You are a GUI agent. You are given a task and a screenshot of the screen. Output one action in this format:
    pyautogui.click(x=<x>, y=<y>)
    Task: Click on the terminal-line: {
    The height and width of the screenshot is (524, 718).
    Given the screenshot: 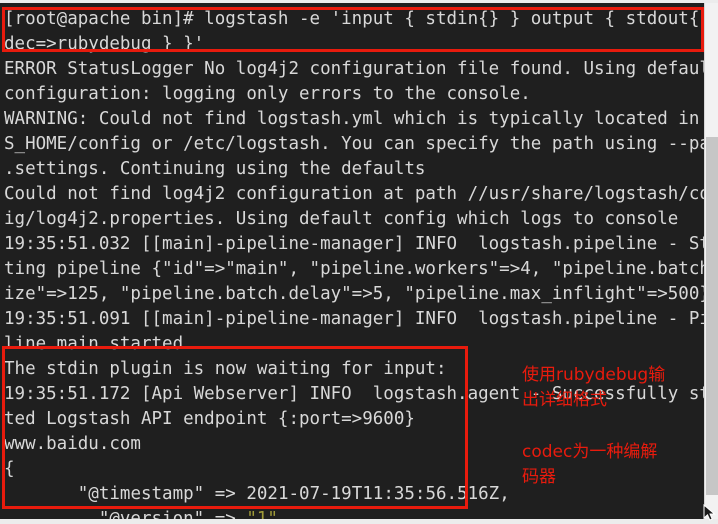 What is the action you would take?
    pyautogui.click(x=9, y=469)
    